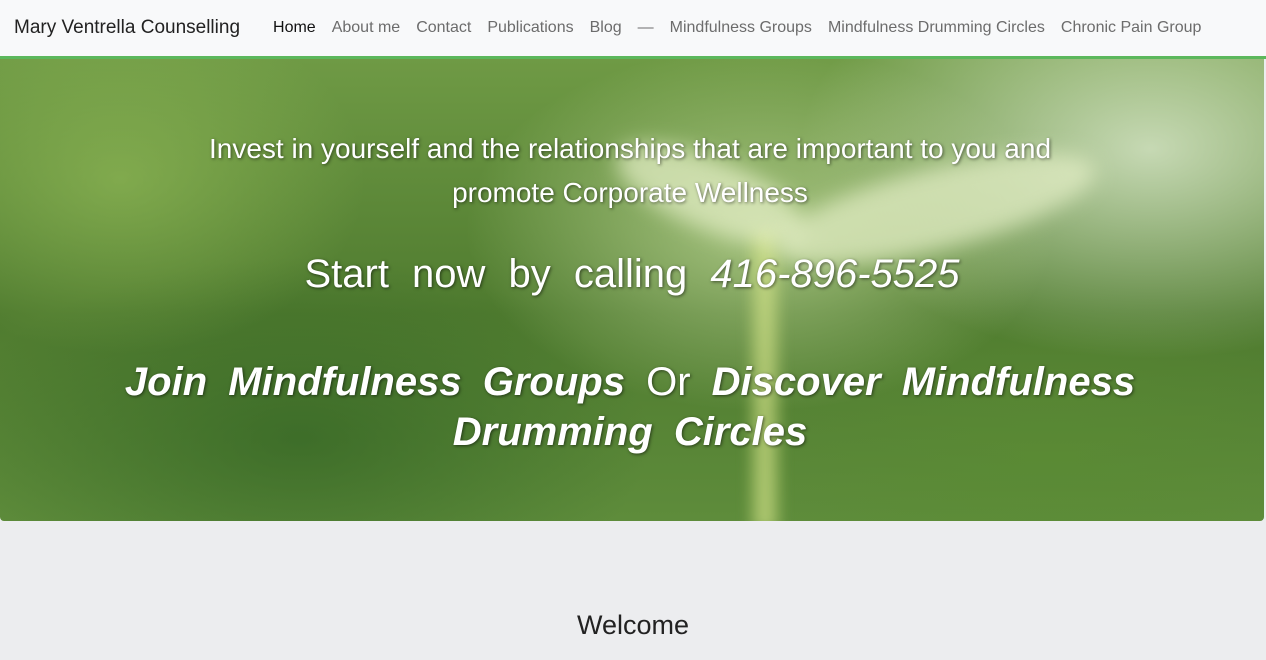 The width and height of the screenshot is (1266, 660). Describe the element at coordinates (443, 28) in the screenshot. I see `nav-item-contact: Contact` at that location.